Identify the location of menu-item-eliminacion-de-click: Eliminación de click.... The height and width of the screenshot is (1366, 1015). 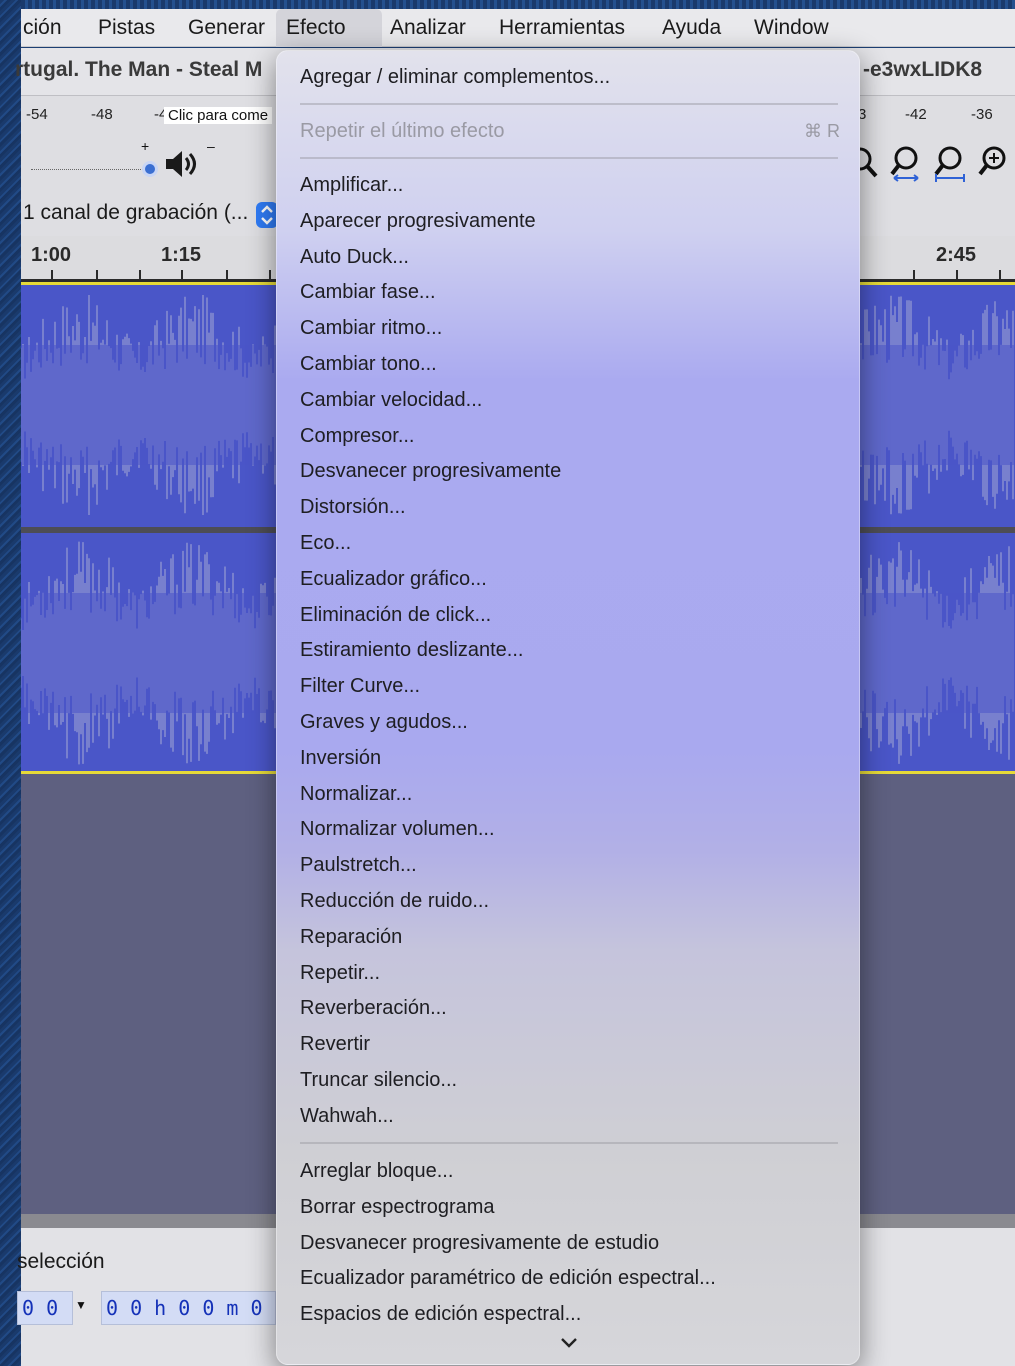
(570, 615).